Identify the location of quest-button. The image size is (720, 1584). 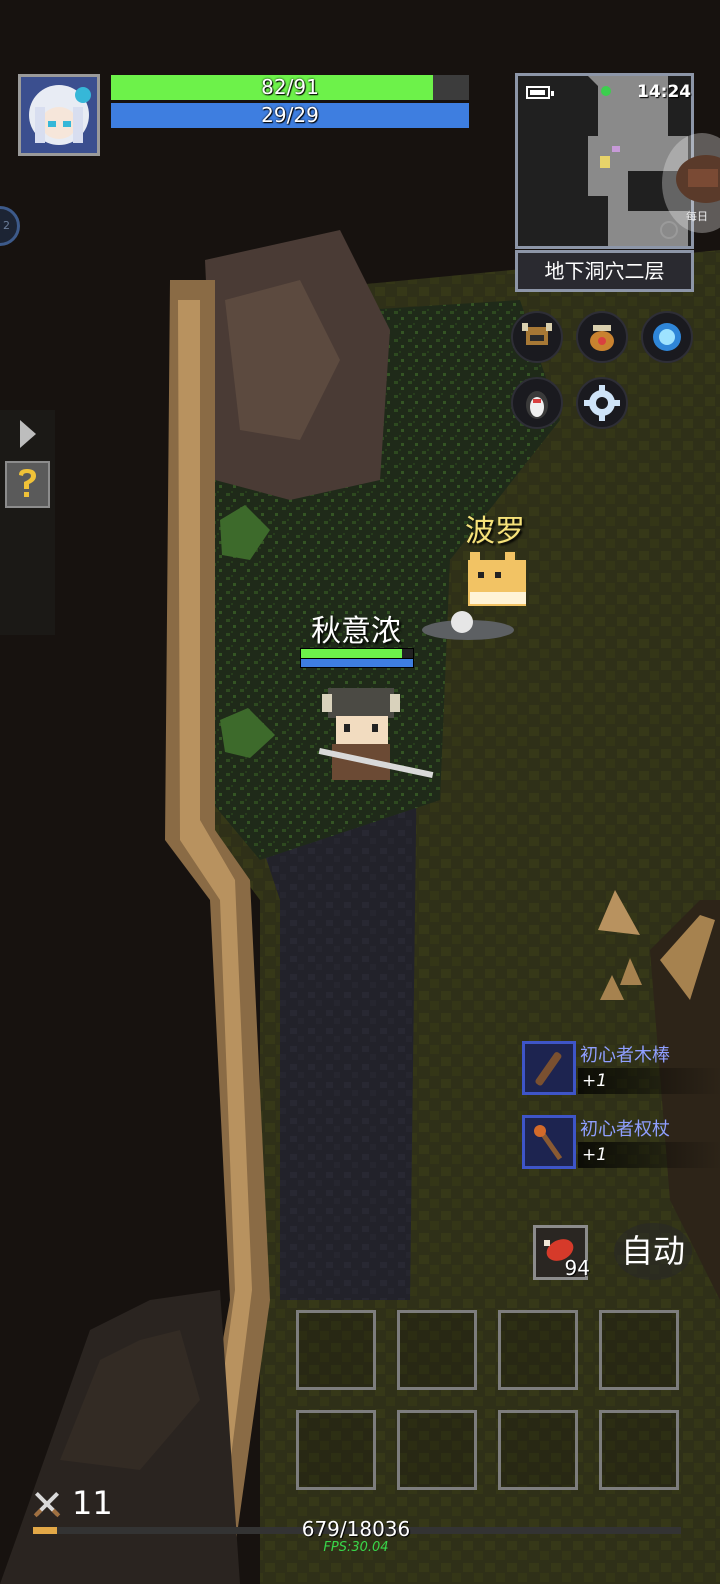
(27, 484).